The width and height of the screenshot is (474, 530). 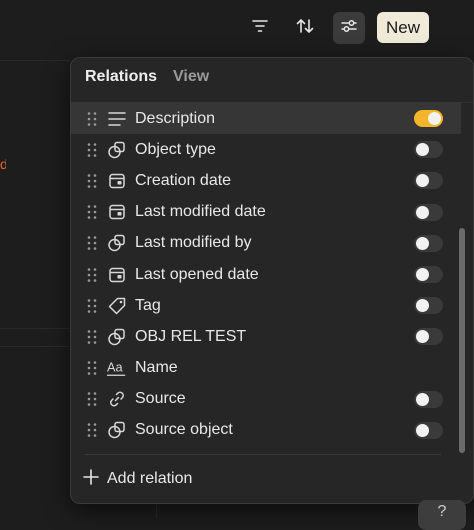 What do you see at coordinates (193, 243) in the screenshot?
I see `relation-label: Last modified by` at bounding box center [193, 243].